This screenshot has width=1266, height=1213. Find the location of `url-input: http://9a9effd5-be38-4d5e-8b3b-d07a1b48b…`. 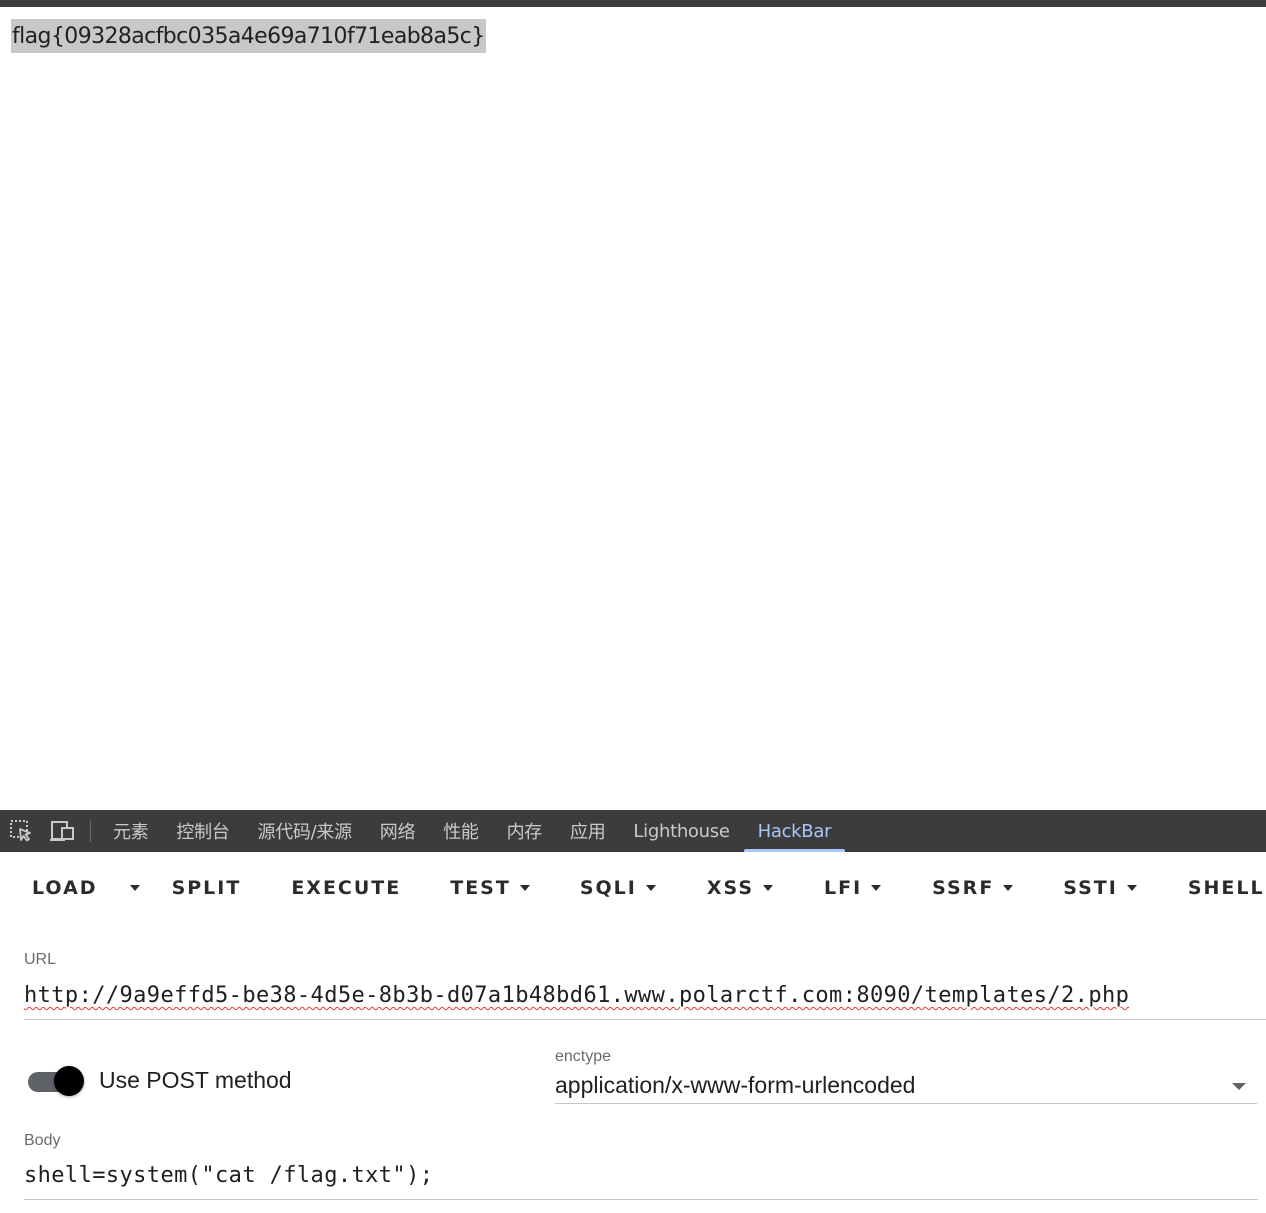

url-input: http://9a9effd5-be38-4d5e-8b3b-d07a1b48b… is located at coordinates (576, 995).